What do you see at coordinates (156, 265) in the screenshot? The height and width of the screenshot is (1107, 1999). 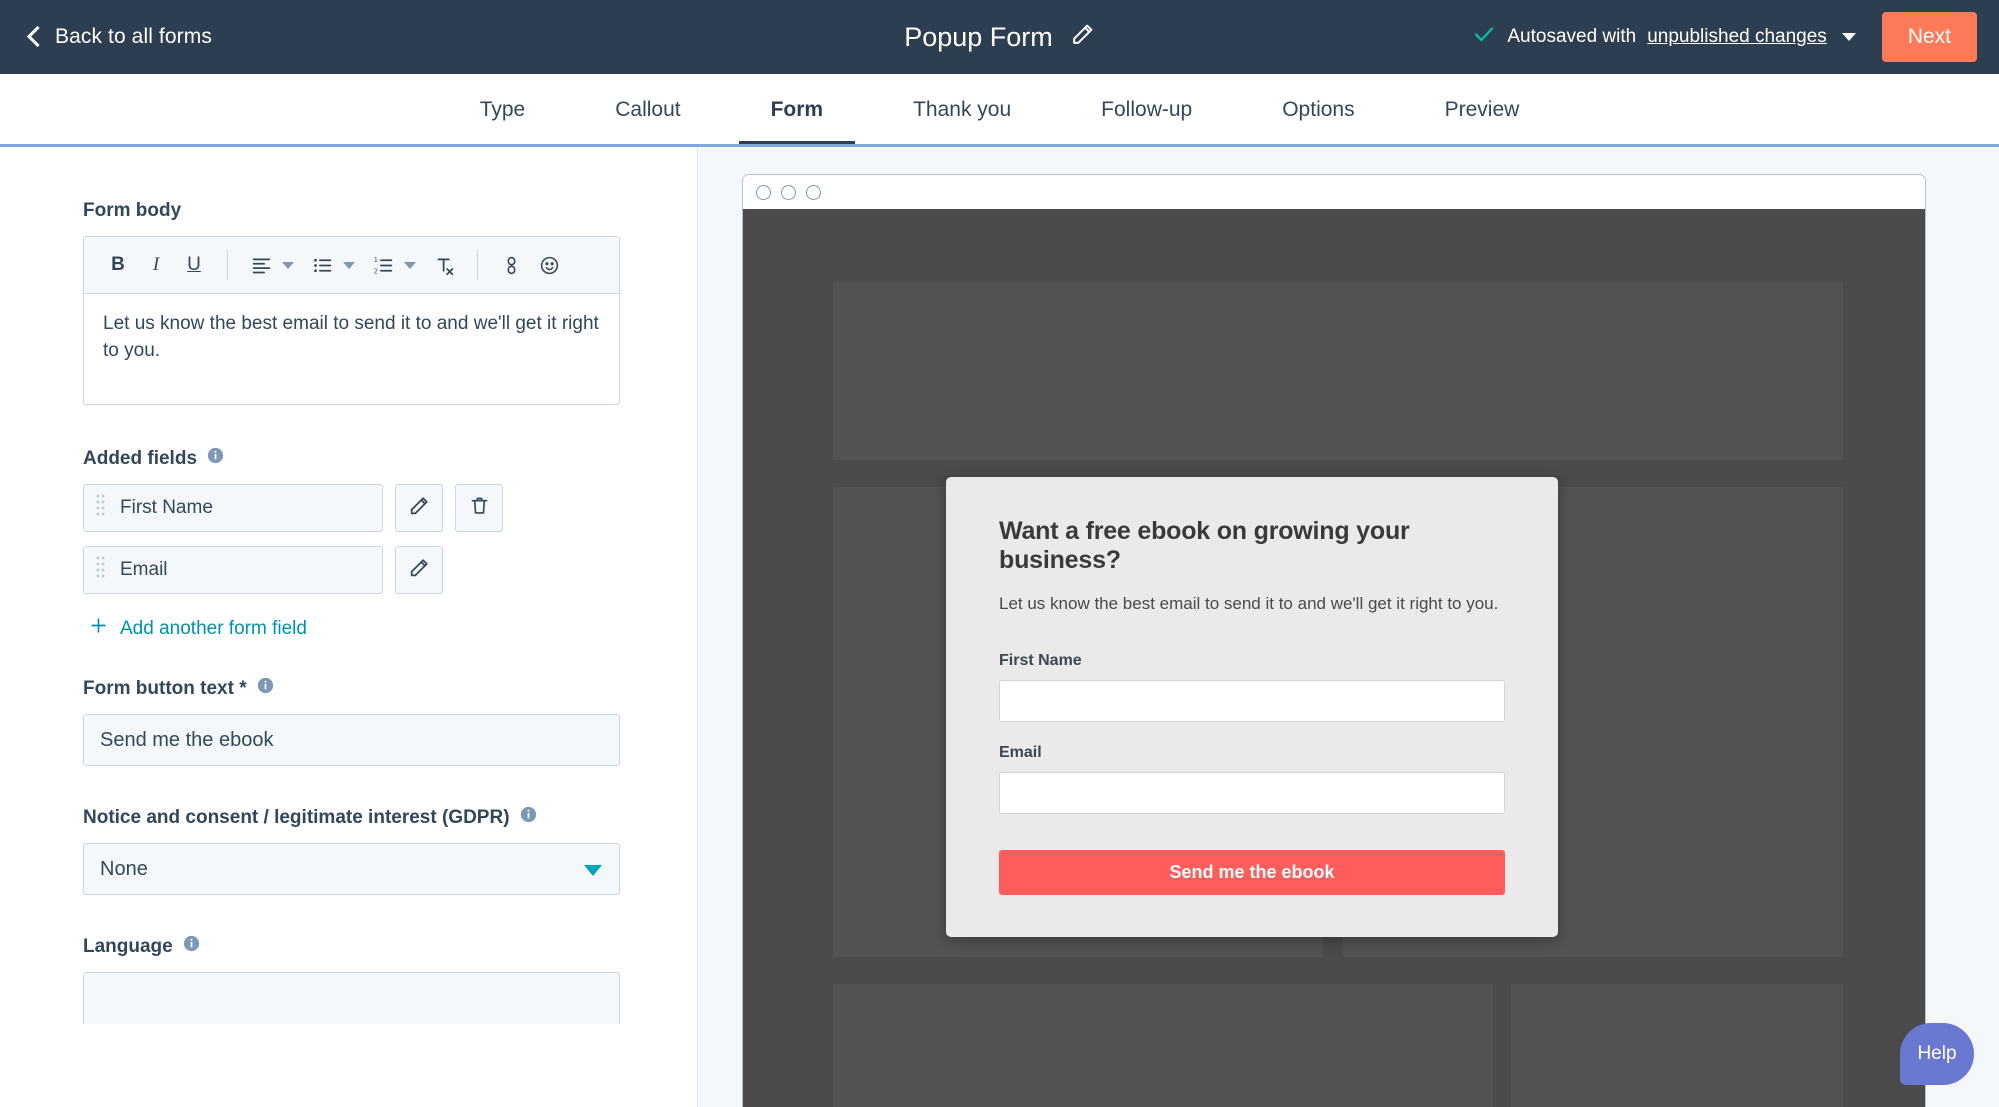 I see `italic-icon: I` at bounding box center [156, 265].